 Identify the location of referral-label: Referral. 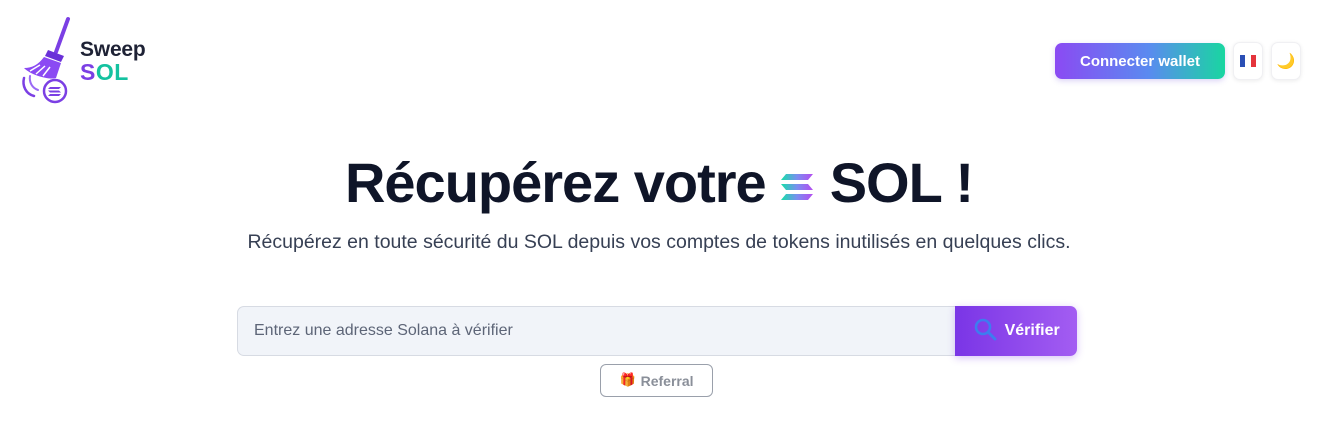
(667, 380).